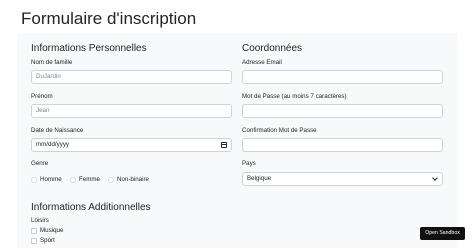 Image resolution: width=474 pixels, height=248 pixels. Describe the element at coordinates (57, 130) in the screenshot. I see `birth-date-label: Date de Naissance` at that location.